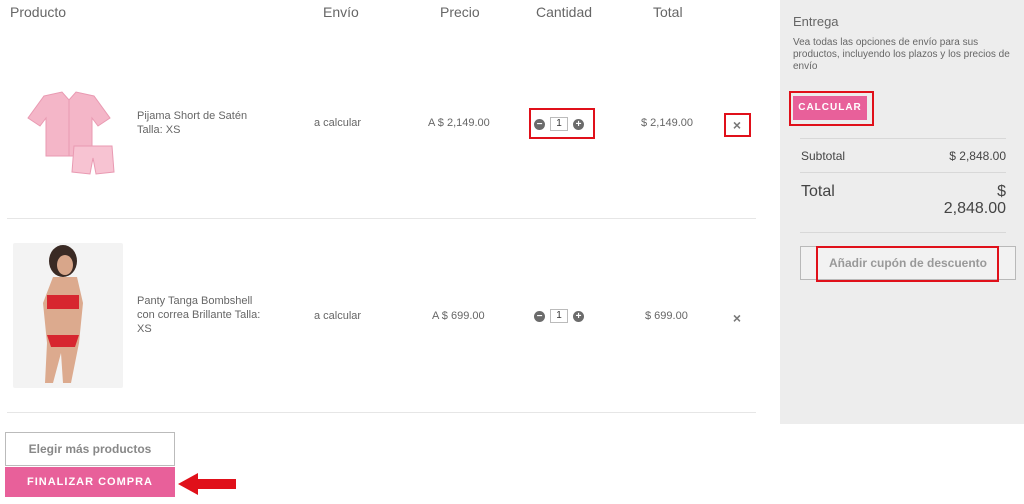 The height and width of the screenshot is (504, 1024). What do you see at coordinates (458, 316) in the screenshot?
I see `price-value: A $ 699.00` at bounding box center [458, 316].